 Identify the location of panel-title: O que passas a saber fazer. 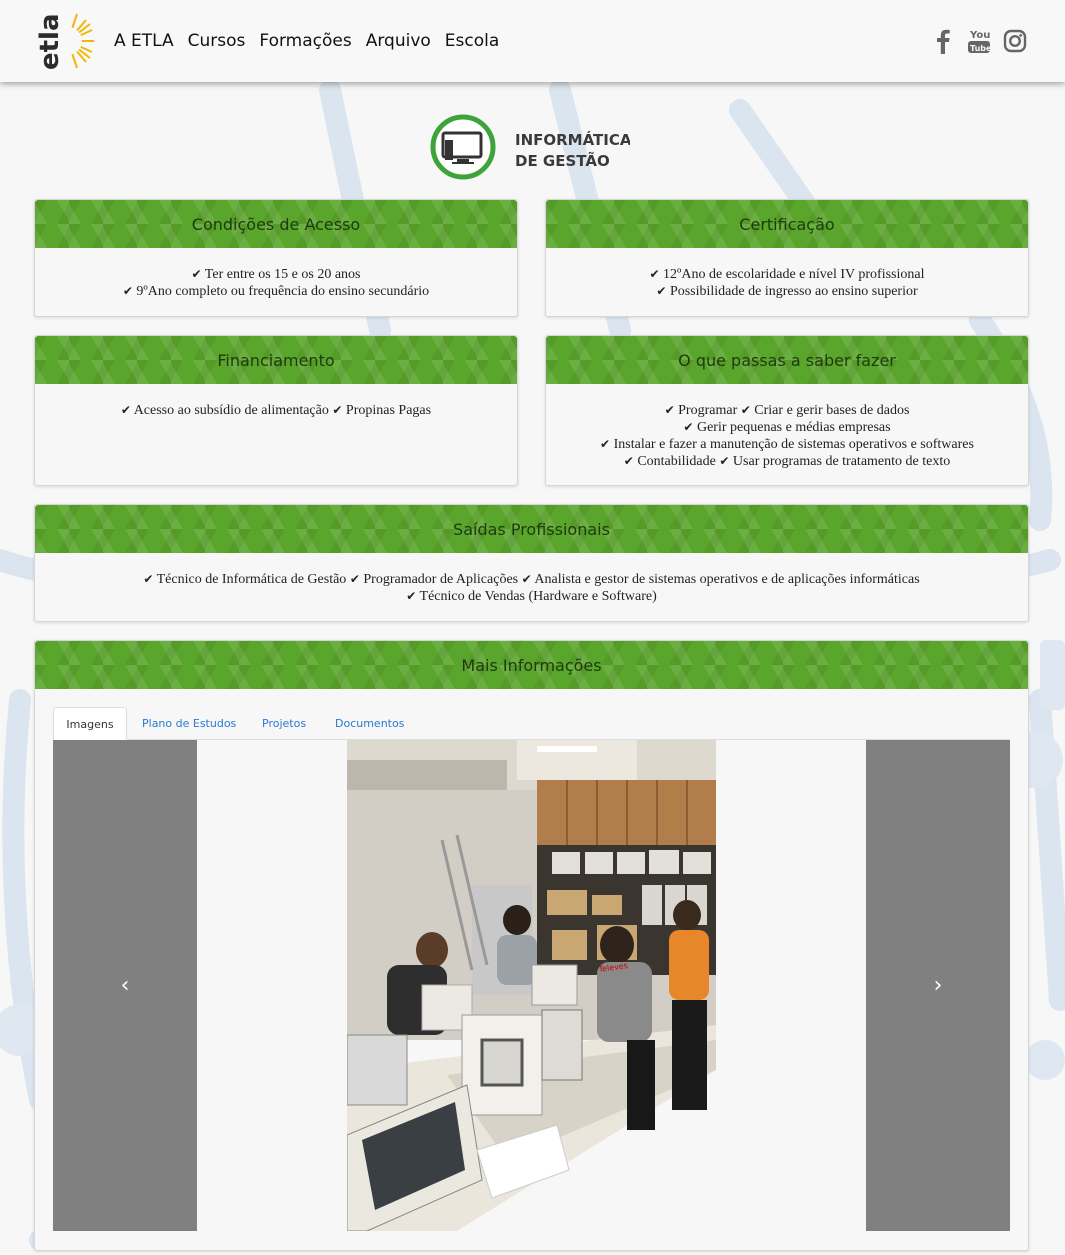
(787, 360).